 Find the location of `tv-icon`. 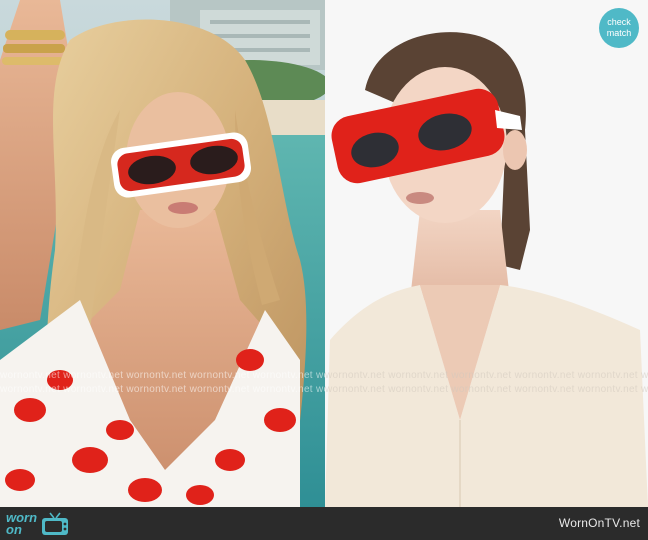

tv-icon is located at coordinates (55, 523).